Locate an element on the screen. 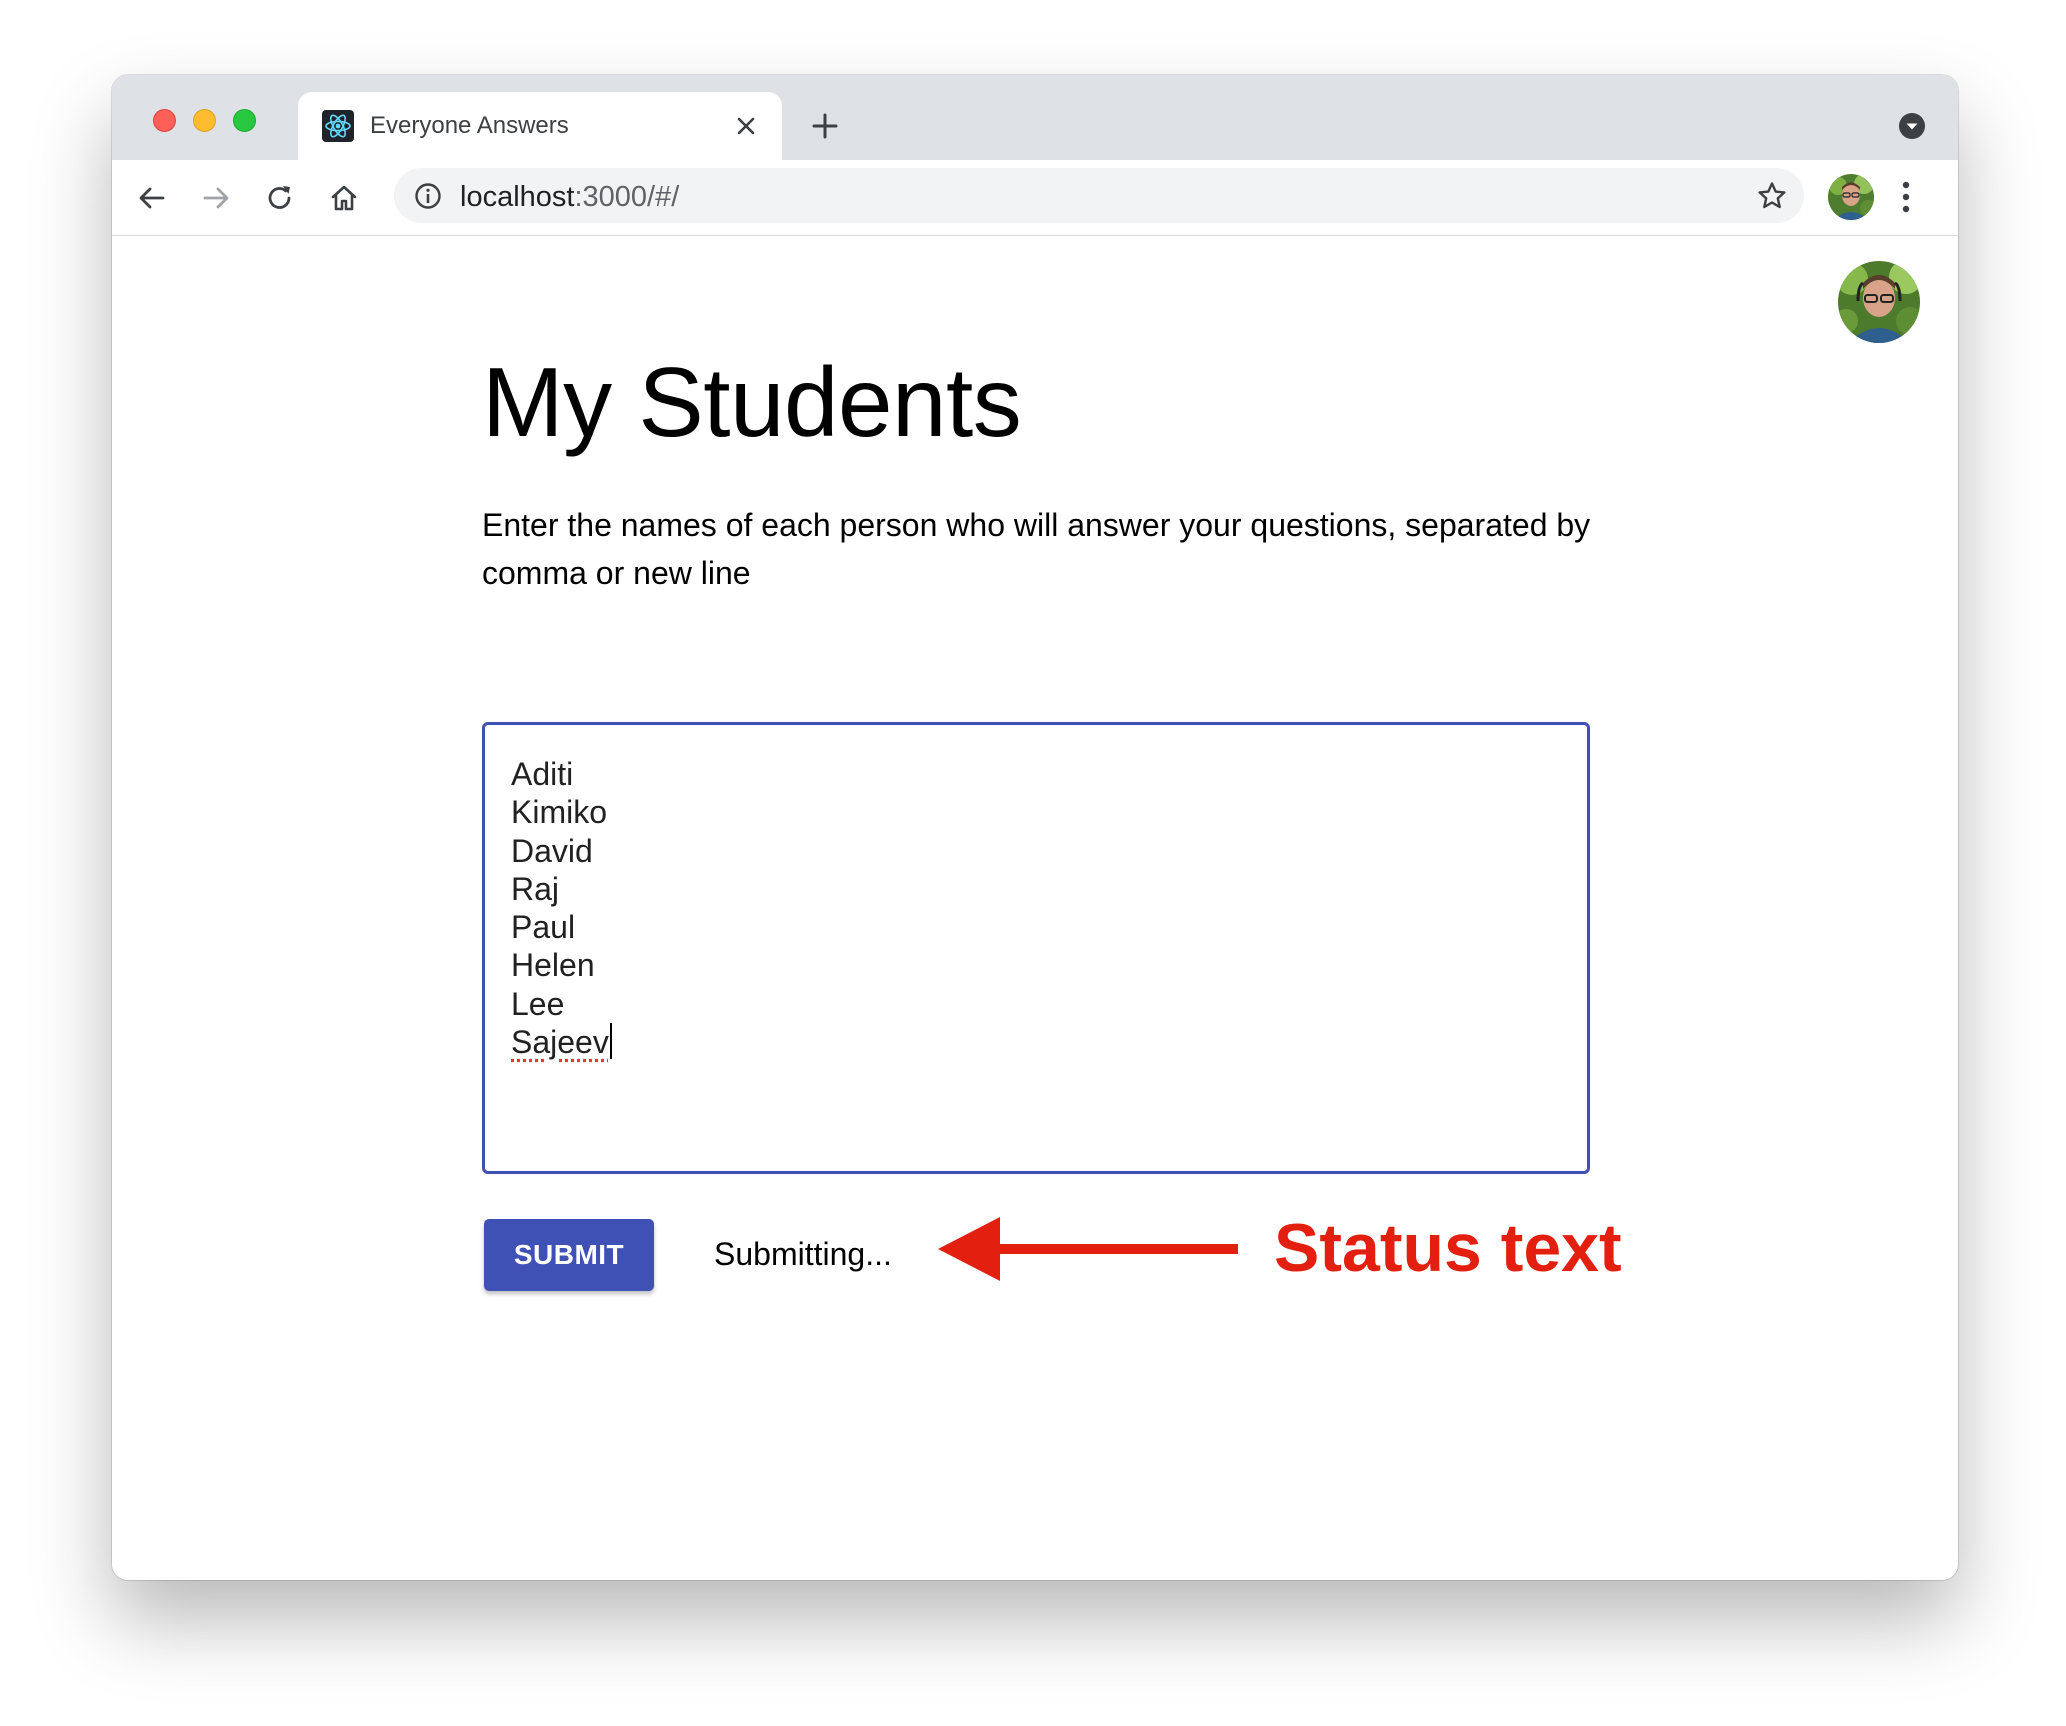 Image resolution: width=2066 pixels, height=1726 pixels. name-line: David is located at coordinates (552, 850).